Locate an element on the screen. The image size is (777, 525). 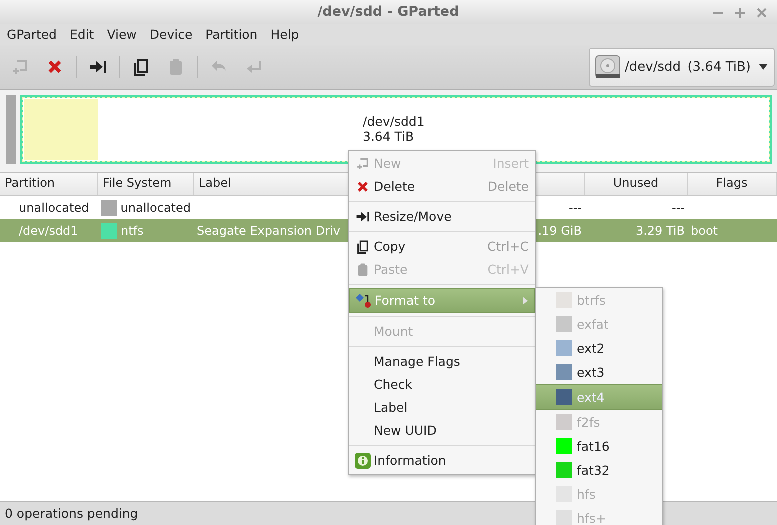
table-cell: .19 GiB is located at coordinates (560, 231).